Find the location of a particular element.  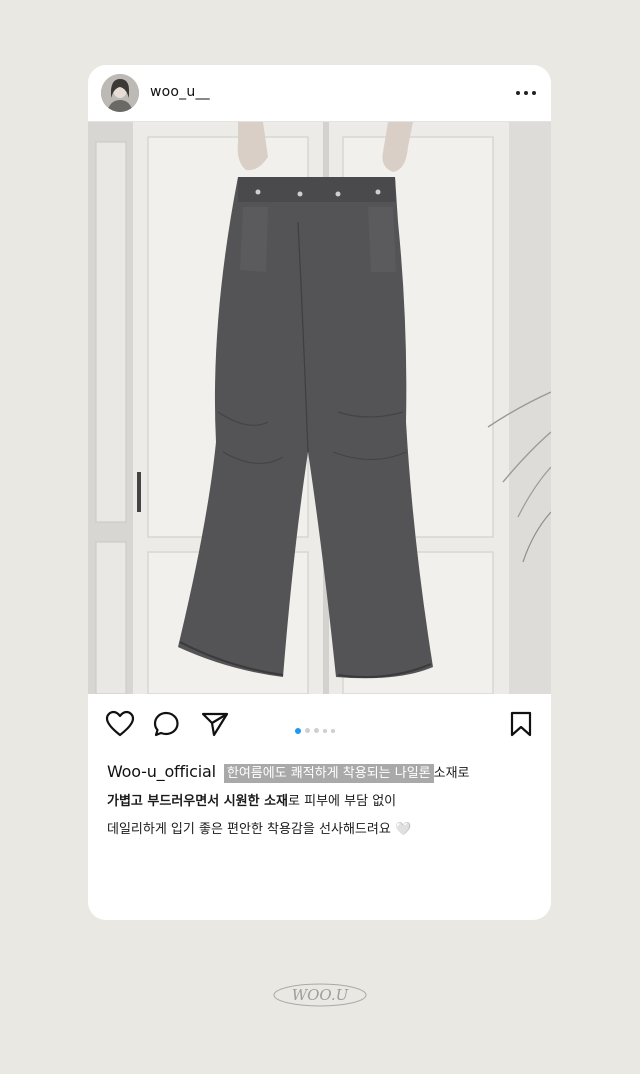

caption-highlight: 한여름에도 쾌적하게 착용되는 나일론 is located at coordinates (328, 773).